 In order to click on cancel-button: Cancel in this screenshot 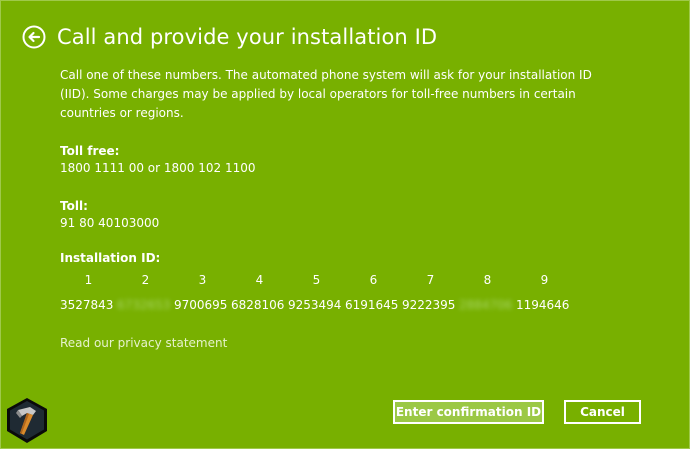, I will do `click(602, 412)`.